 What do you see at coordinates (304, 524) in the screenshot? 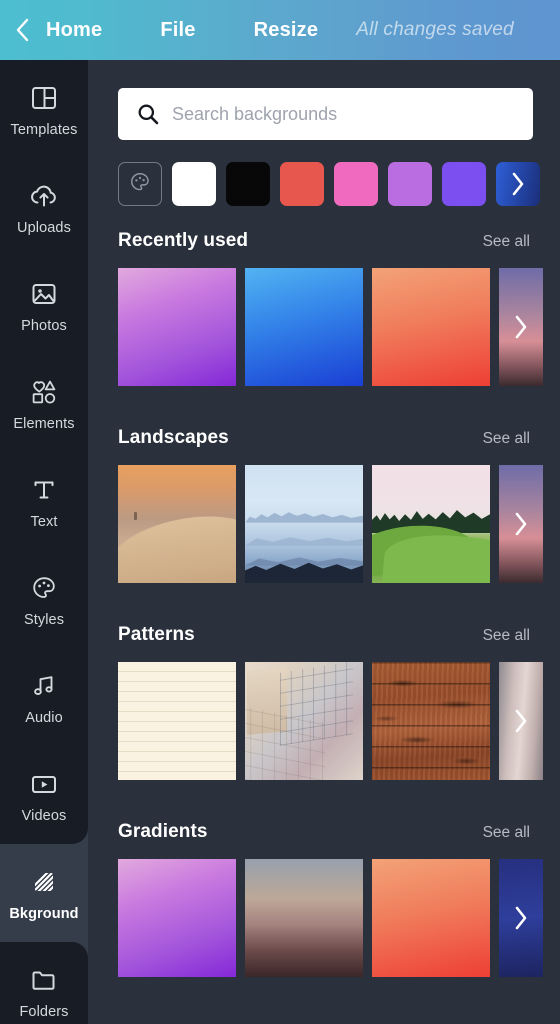
I see `background-thumbnail-misty-mountains-photo` at bounding box center [304, 524].